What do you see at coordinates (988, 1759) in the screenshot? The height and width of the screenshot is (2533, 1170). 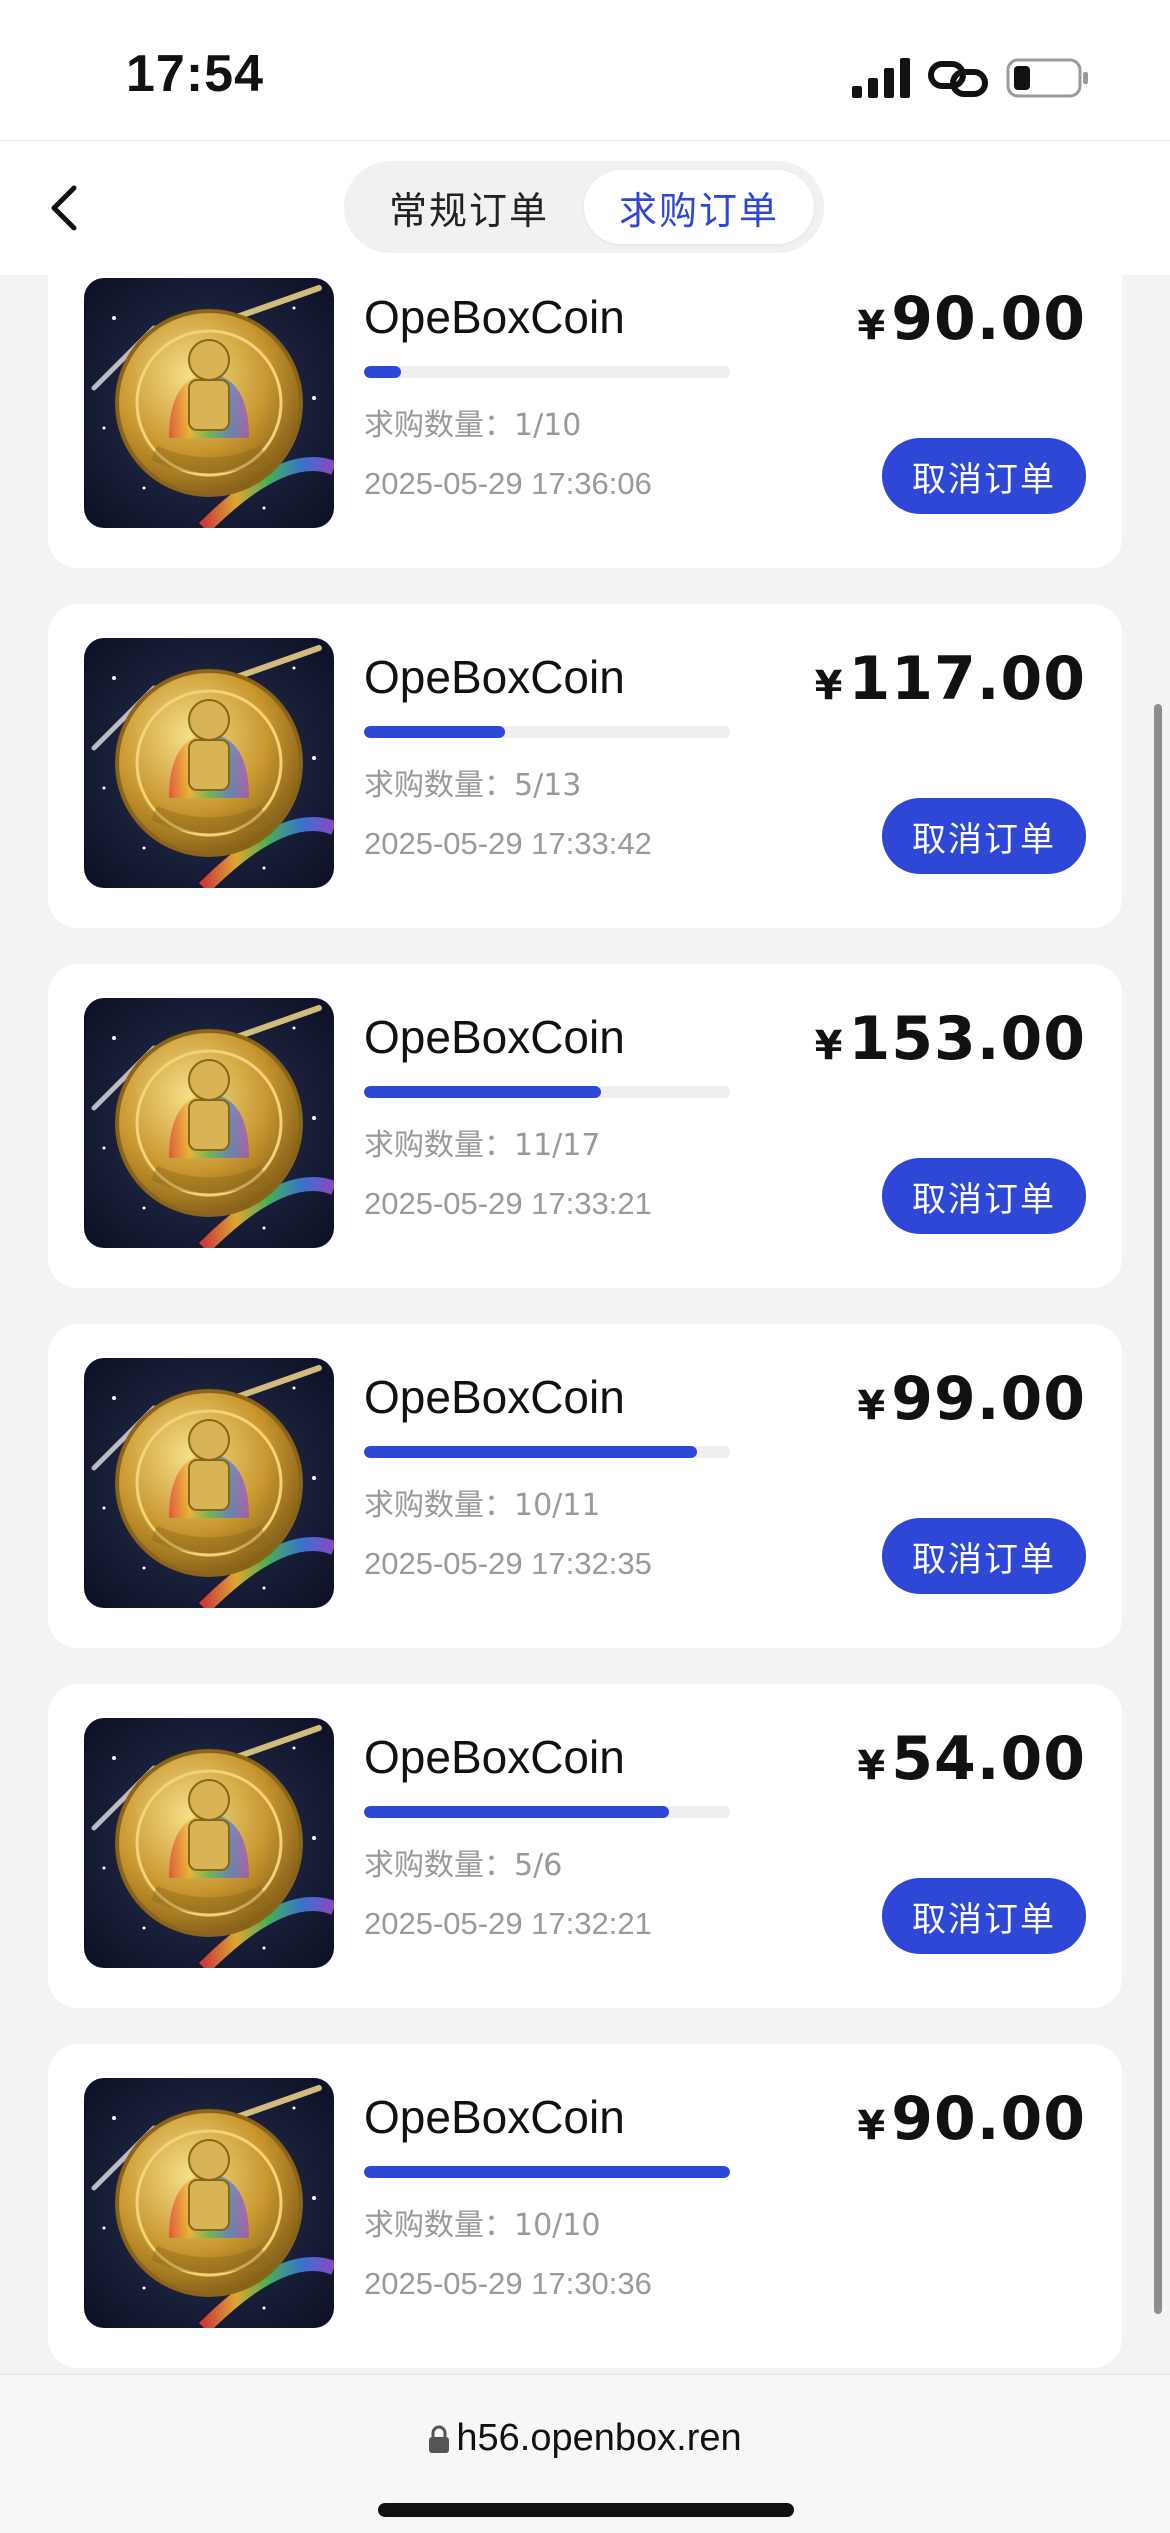 I see `price-amount: 54.00` at bounding box center [988, 1759].